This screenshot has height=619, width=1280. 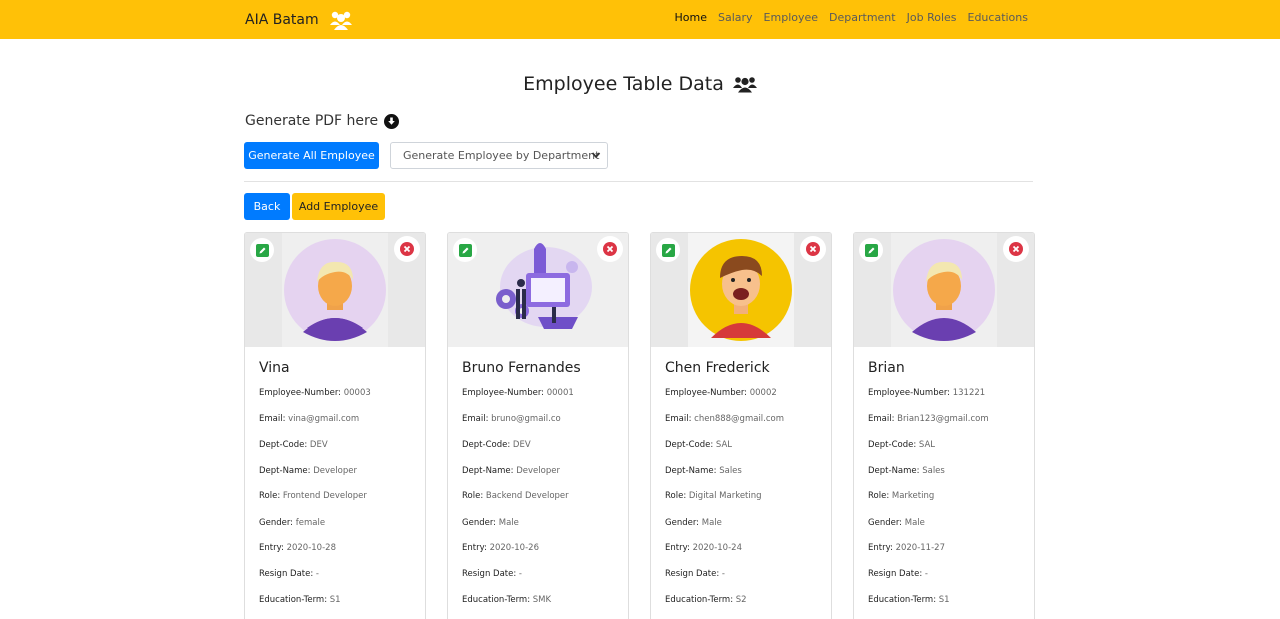 I want to click on employee-card: Brian Employee-Number: 131221 Email, so click(x=944, y=425).